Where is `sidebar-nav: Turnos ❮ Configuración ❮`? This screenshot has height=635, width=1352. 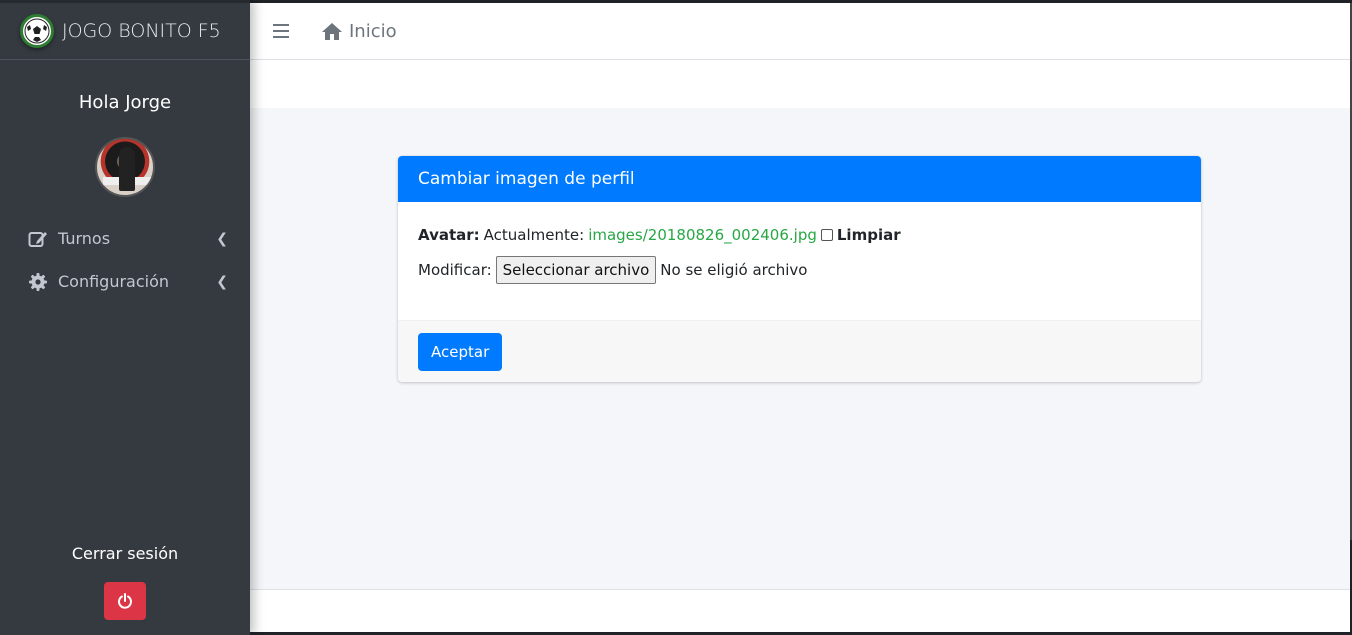
sidebar-nav: Turnos ❮ Configuración ❮ is located at coordinates (125, 260).